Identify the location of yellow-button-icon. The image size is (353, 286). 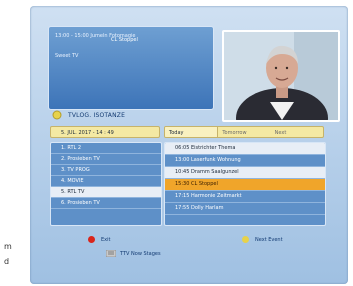
(245, 239).